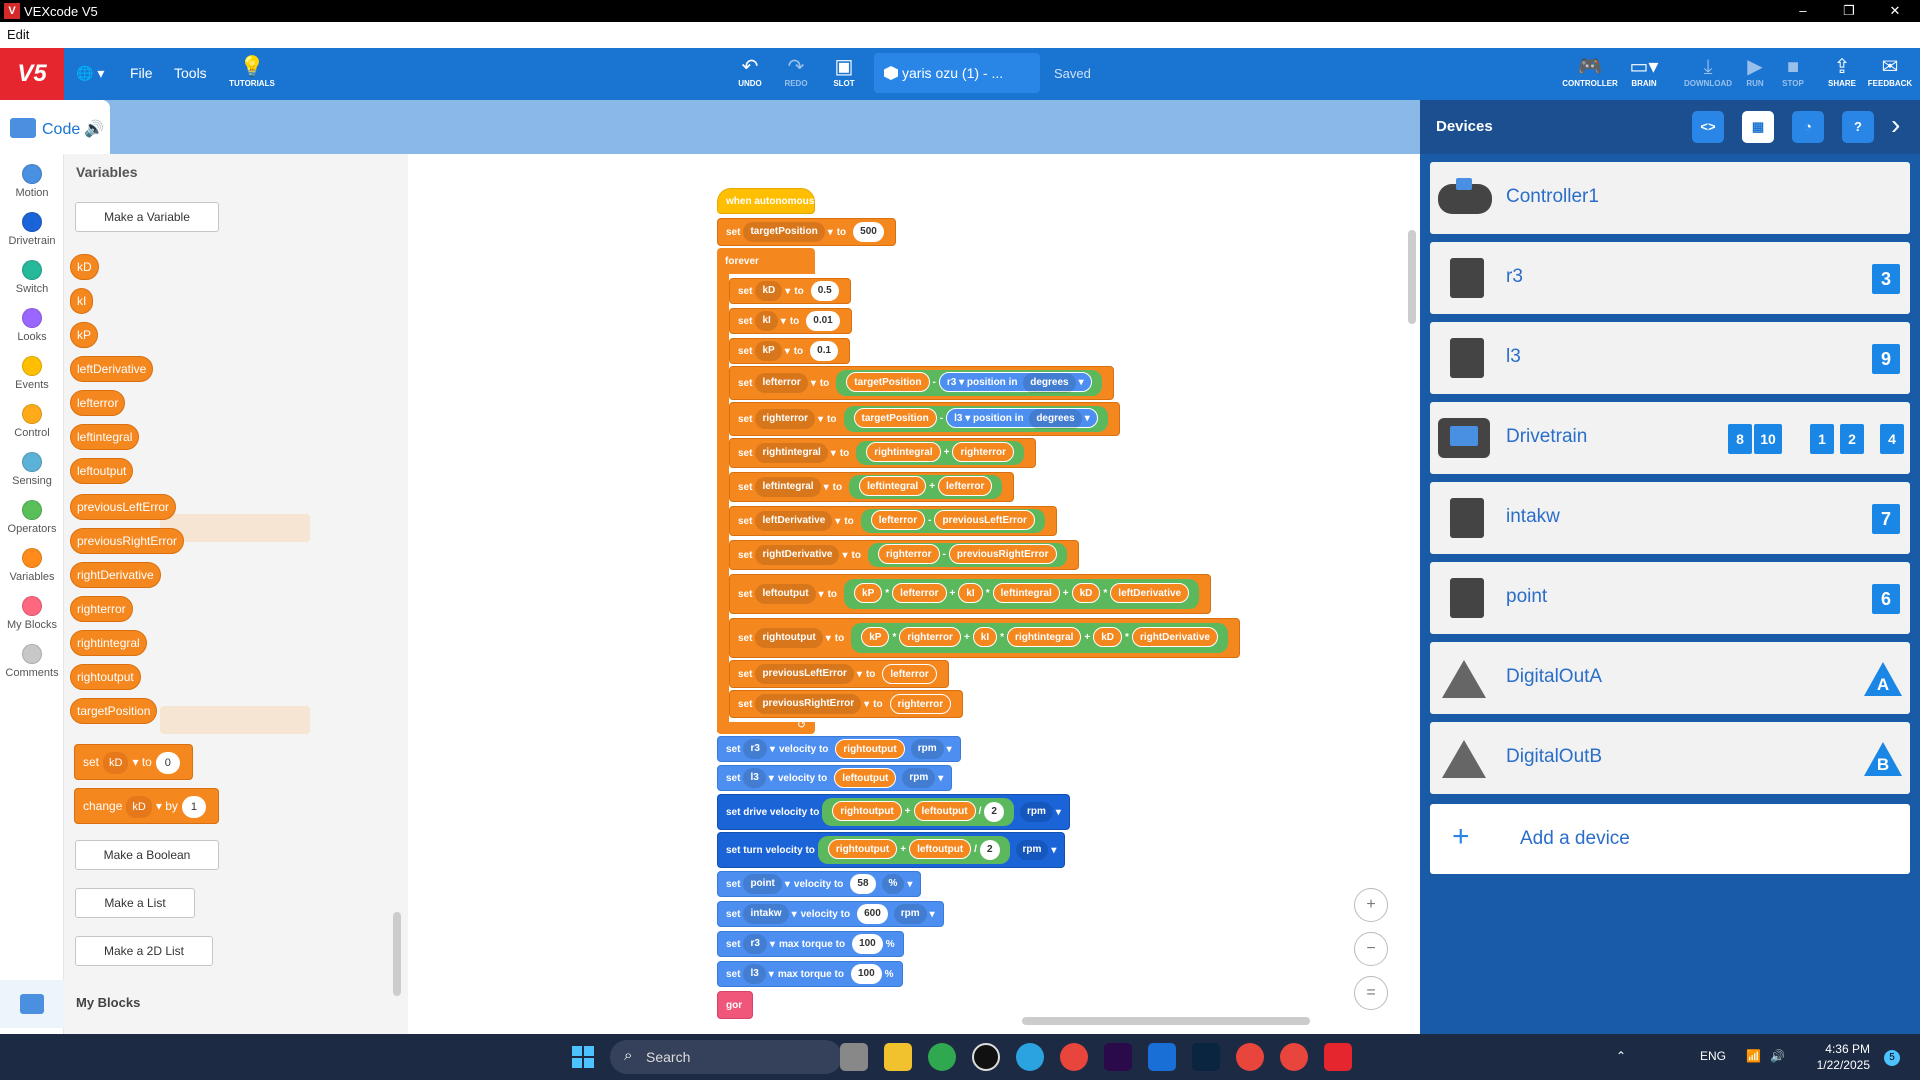 This screenshot has height=1080, width=1920. I want to click on variable-previousRightError: previousRightError, so click(127, 541).